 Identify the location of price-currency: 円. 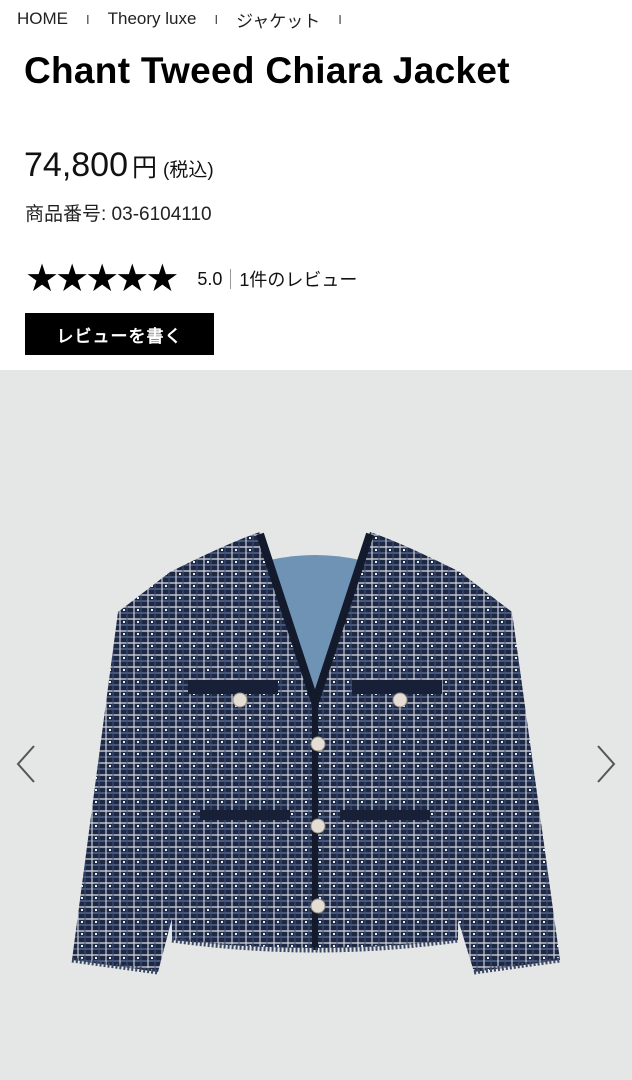
(145, 168).